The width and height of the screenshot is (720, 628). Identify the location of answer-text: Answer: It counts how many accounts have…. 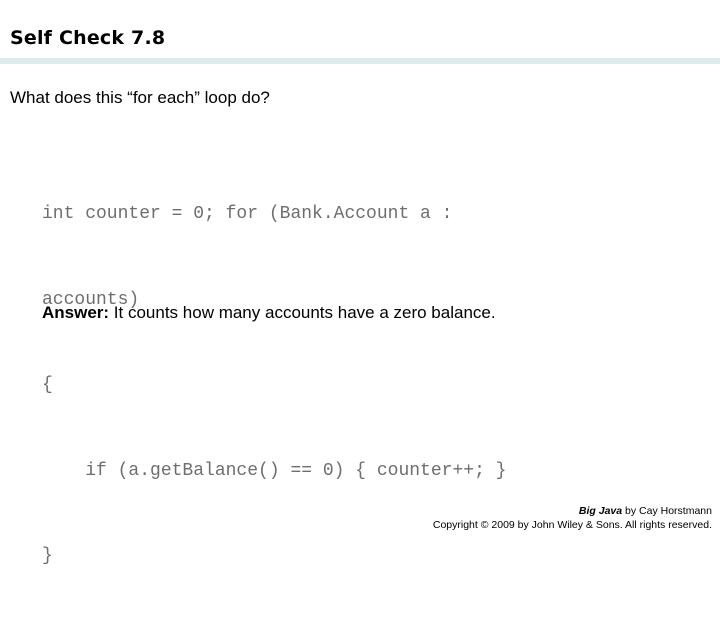
(269, 313).